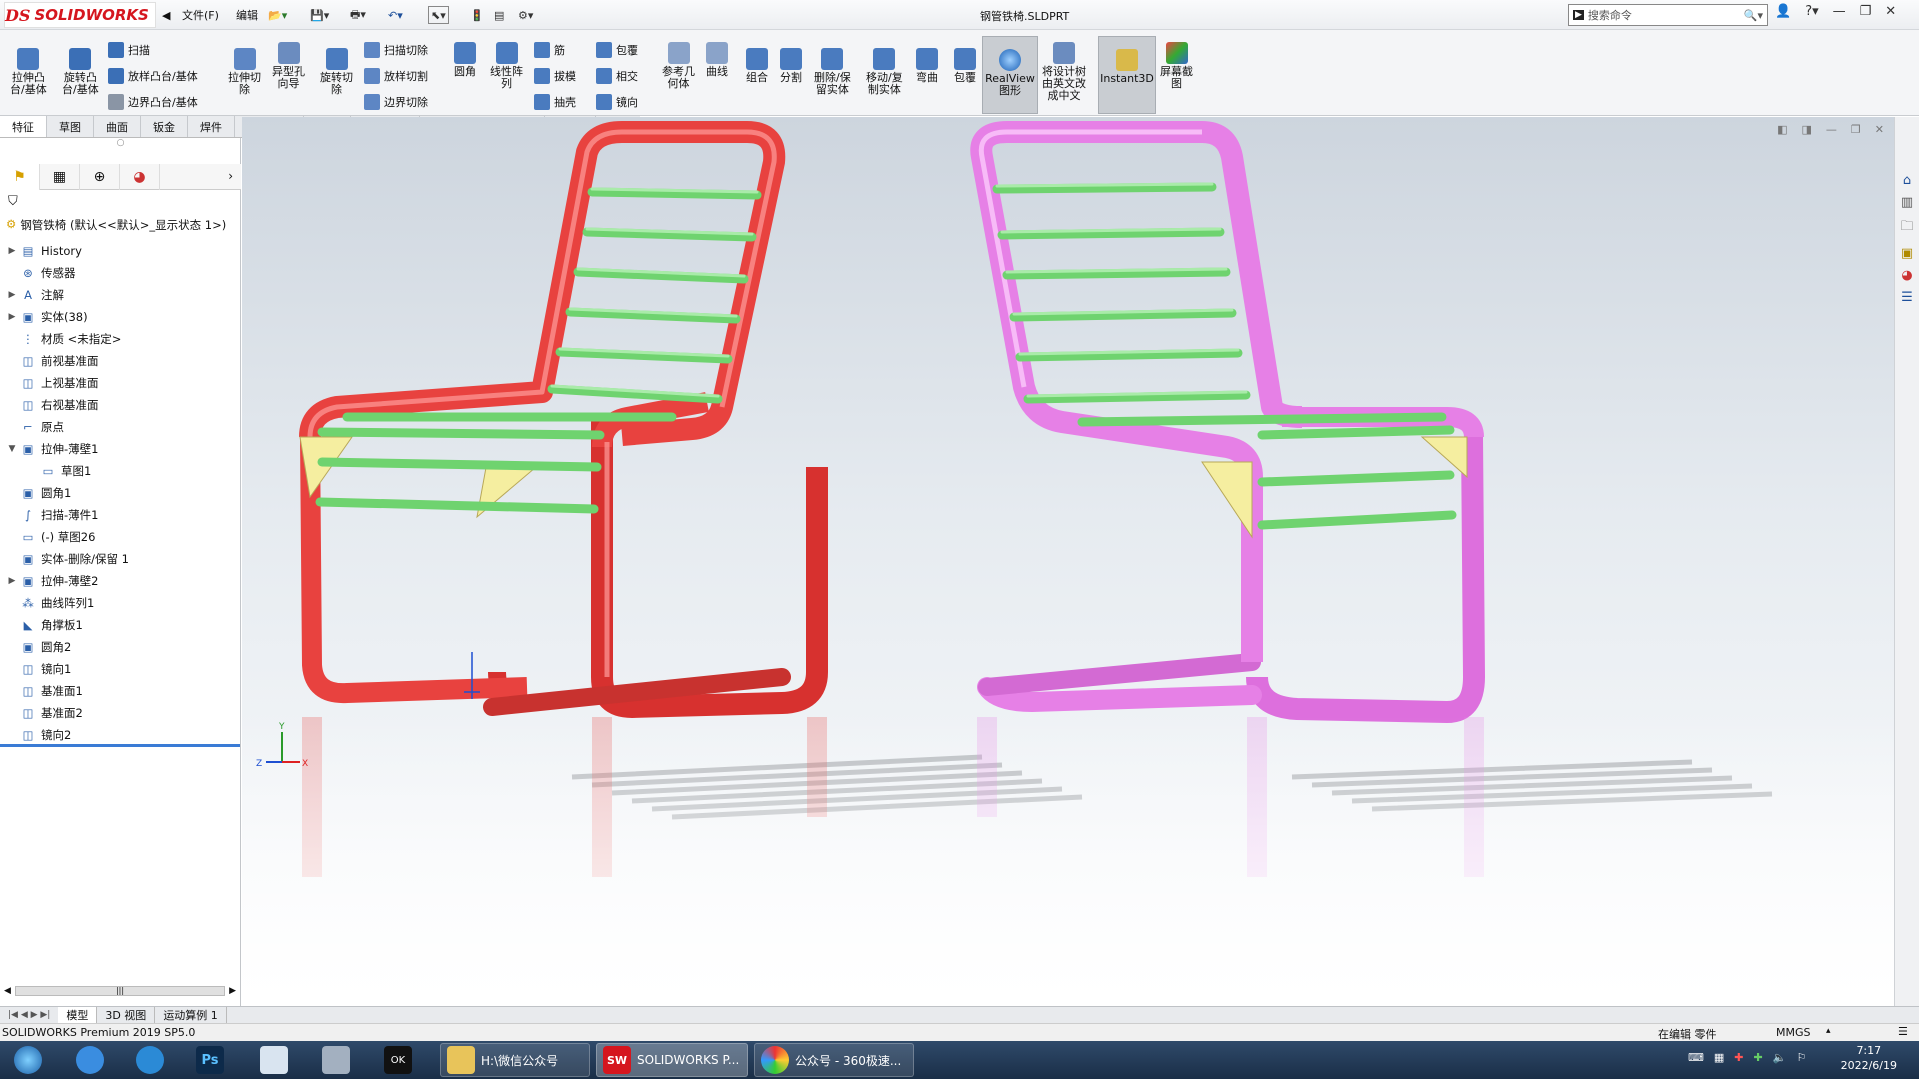 Image resolution: width=1919 pixels, height=1079 pixels. Describe the element at coordinates (1801, 1057) in the screenshot. I see `tray-flag-icon: ⚐` at that location.